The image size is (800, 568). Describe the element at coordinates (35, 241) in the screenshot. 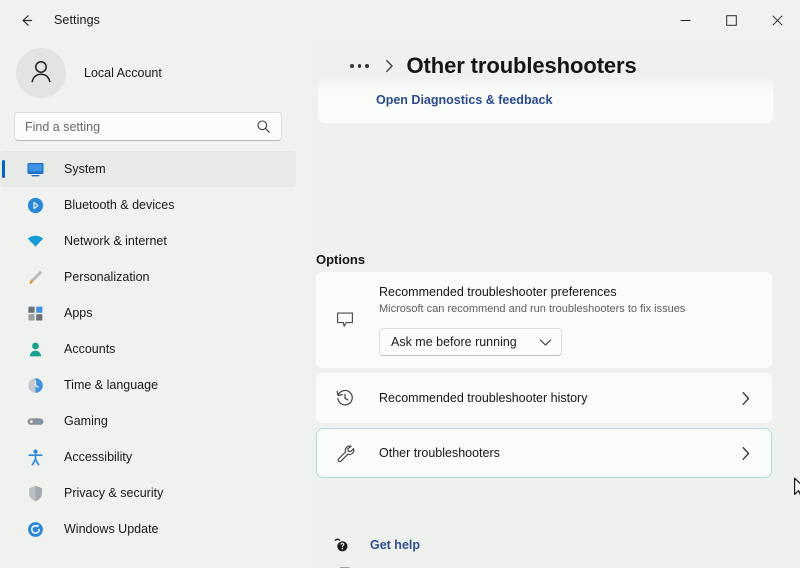

I see `wifi-icon` at that location.